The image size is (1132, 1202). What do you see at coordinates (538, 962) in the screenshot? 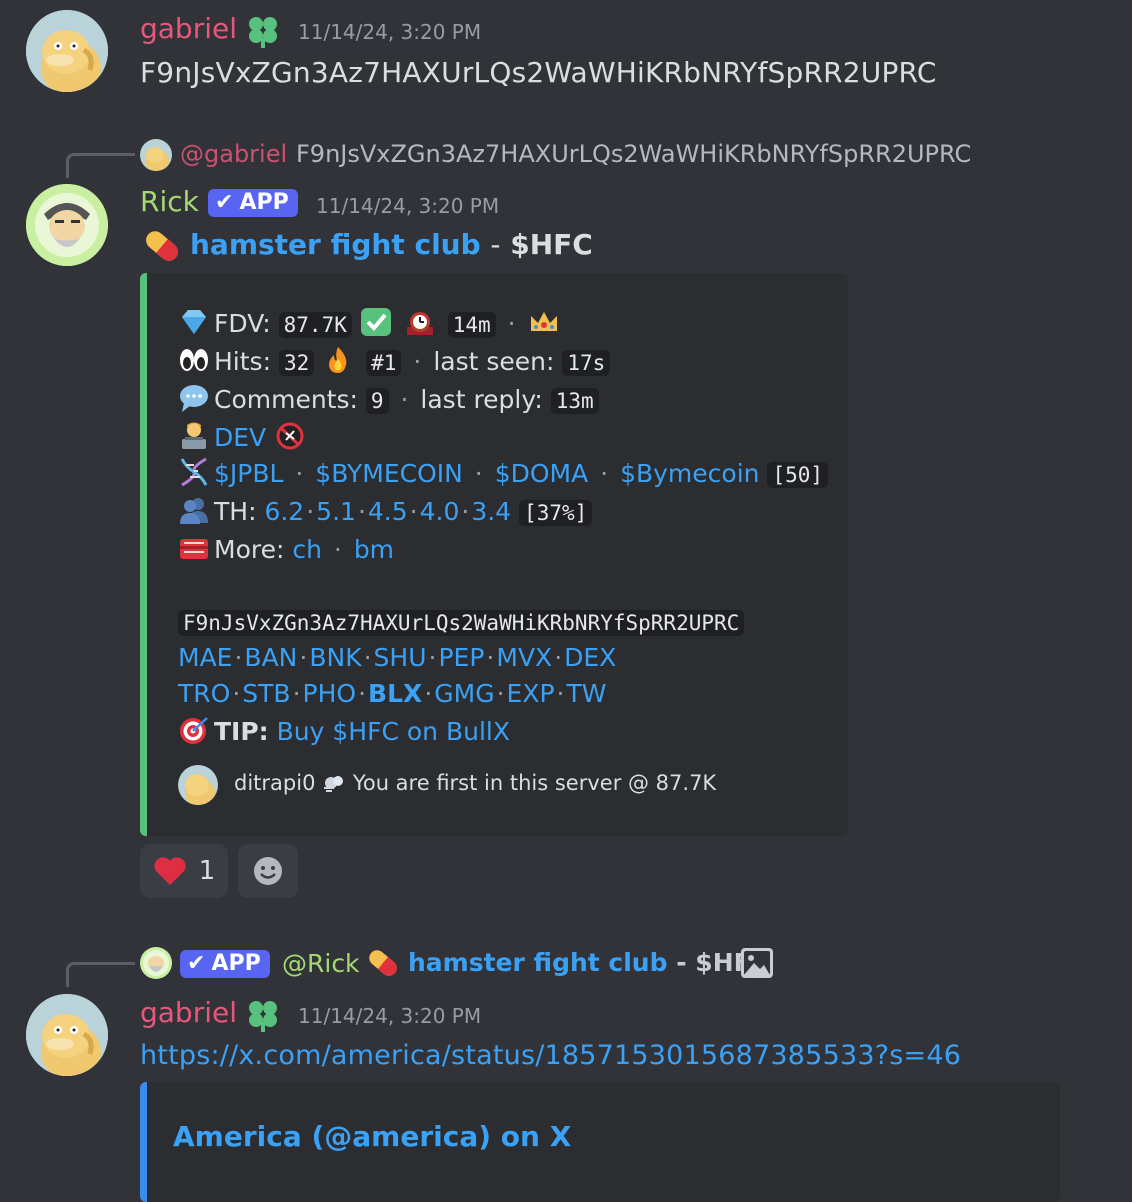
I see `reply-title-link: hamster fight club` at bounding box center [538, 962].